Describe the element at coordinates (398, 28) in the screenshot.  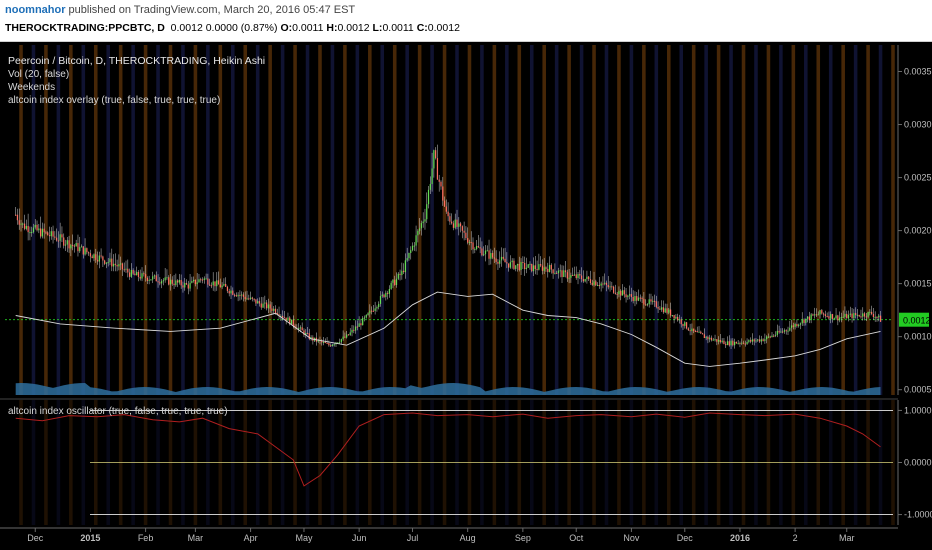
I see `low-value: 0.0011` at that location.